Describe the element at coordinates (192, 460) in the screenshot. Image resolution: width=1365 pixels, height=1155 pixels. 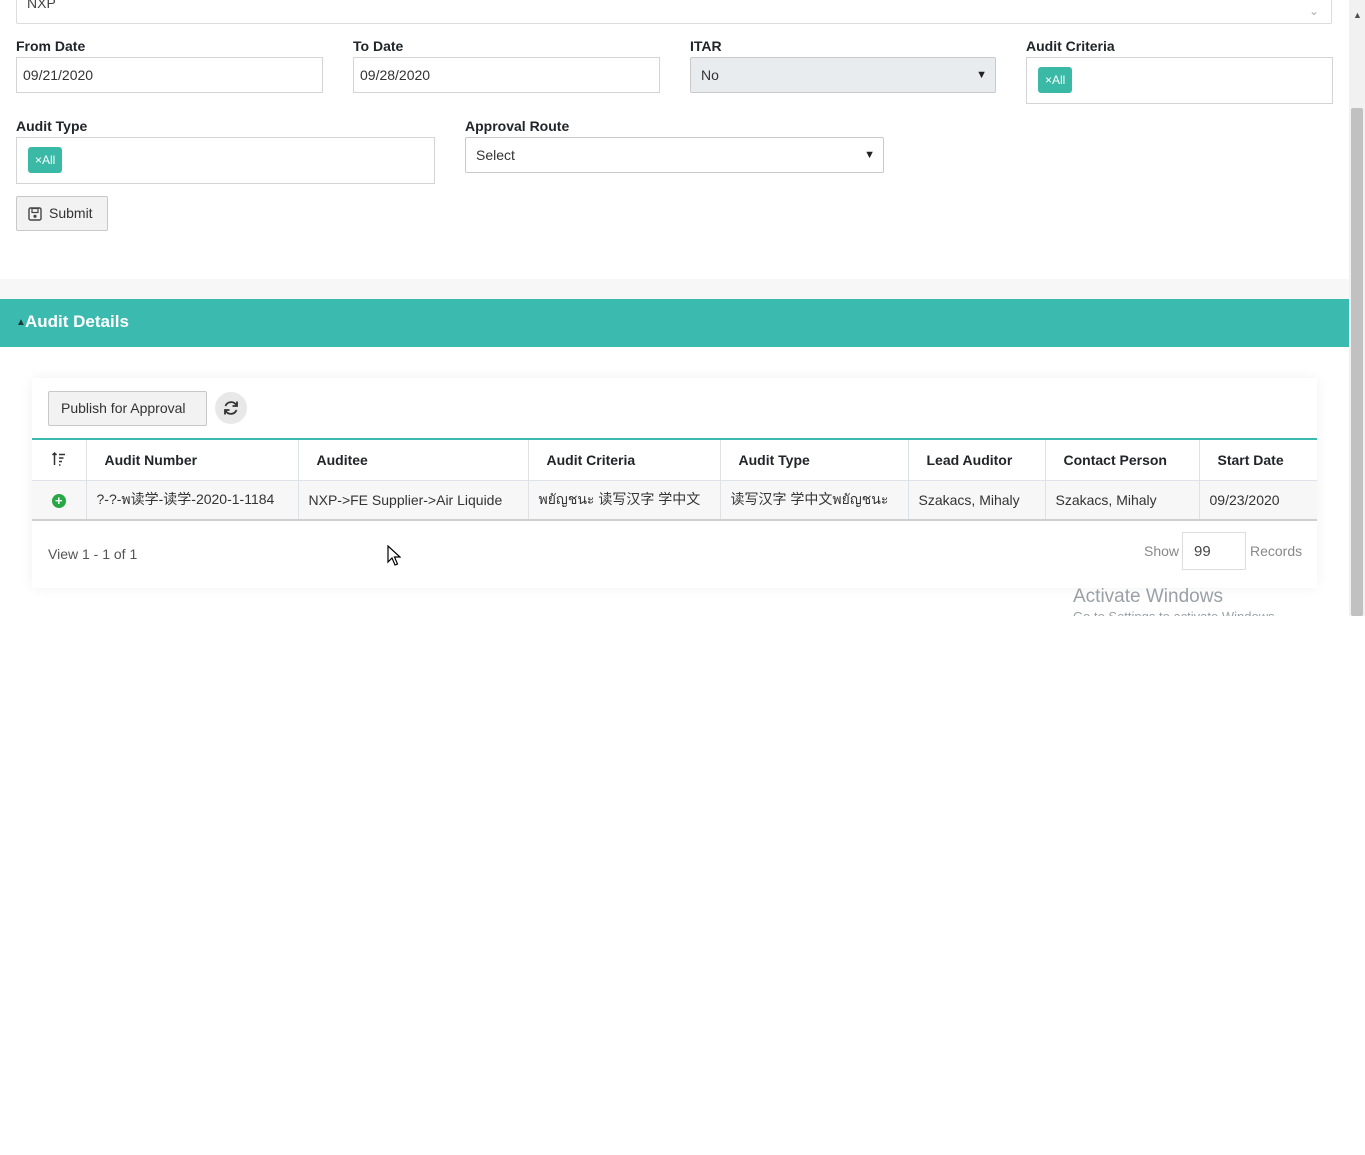
I see `column-header-audit-number: Audit Number` at that location.